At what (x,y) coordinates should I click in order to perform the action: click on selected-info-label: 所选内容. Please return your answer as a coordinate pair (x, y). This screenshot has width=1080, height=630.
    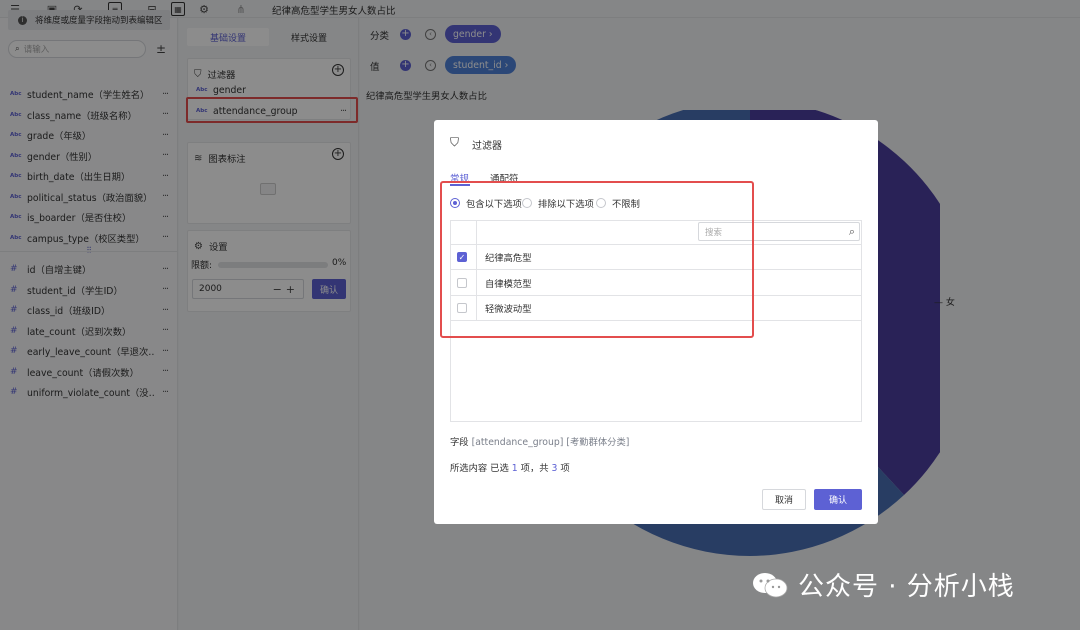
    Looking at the image, I should click on (469, 468).